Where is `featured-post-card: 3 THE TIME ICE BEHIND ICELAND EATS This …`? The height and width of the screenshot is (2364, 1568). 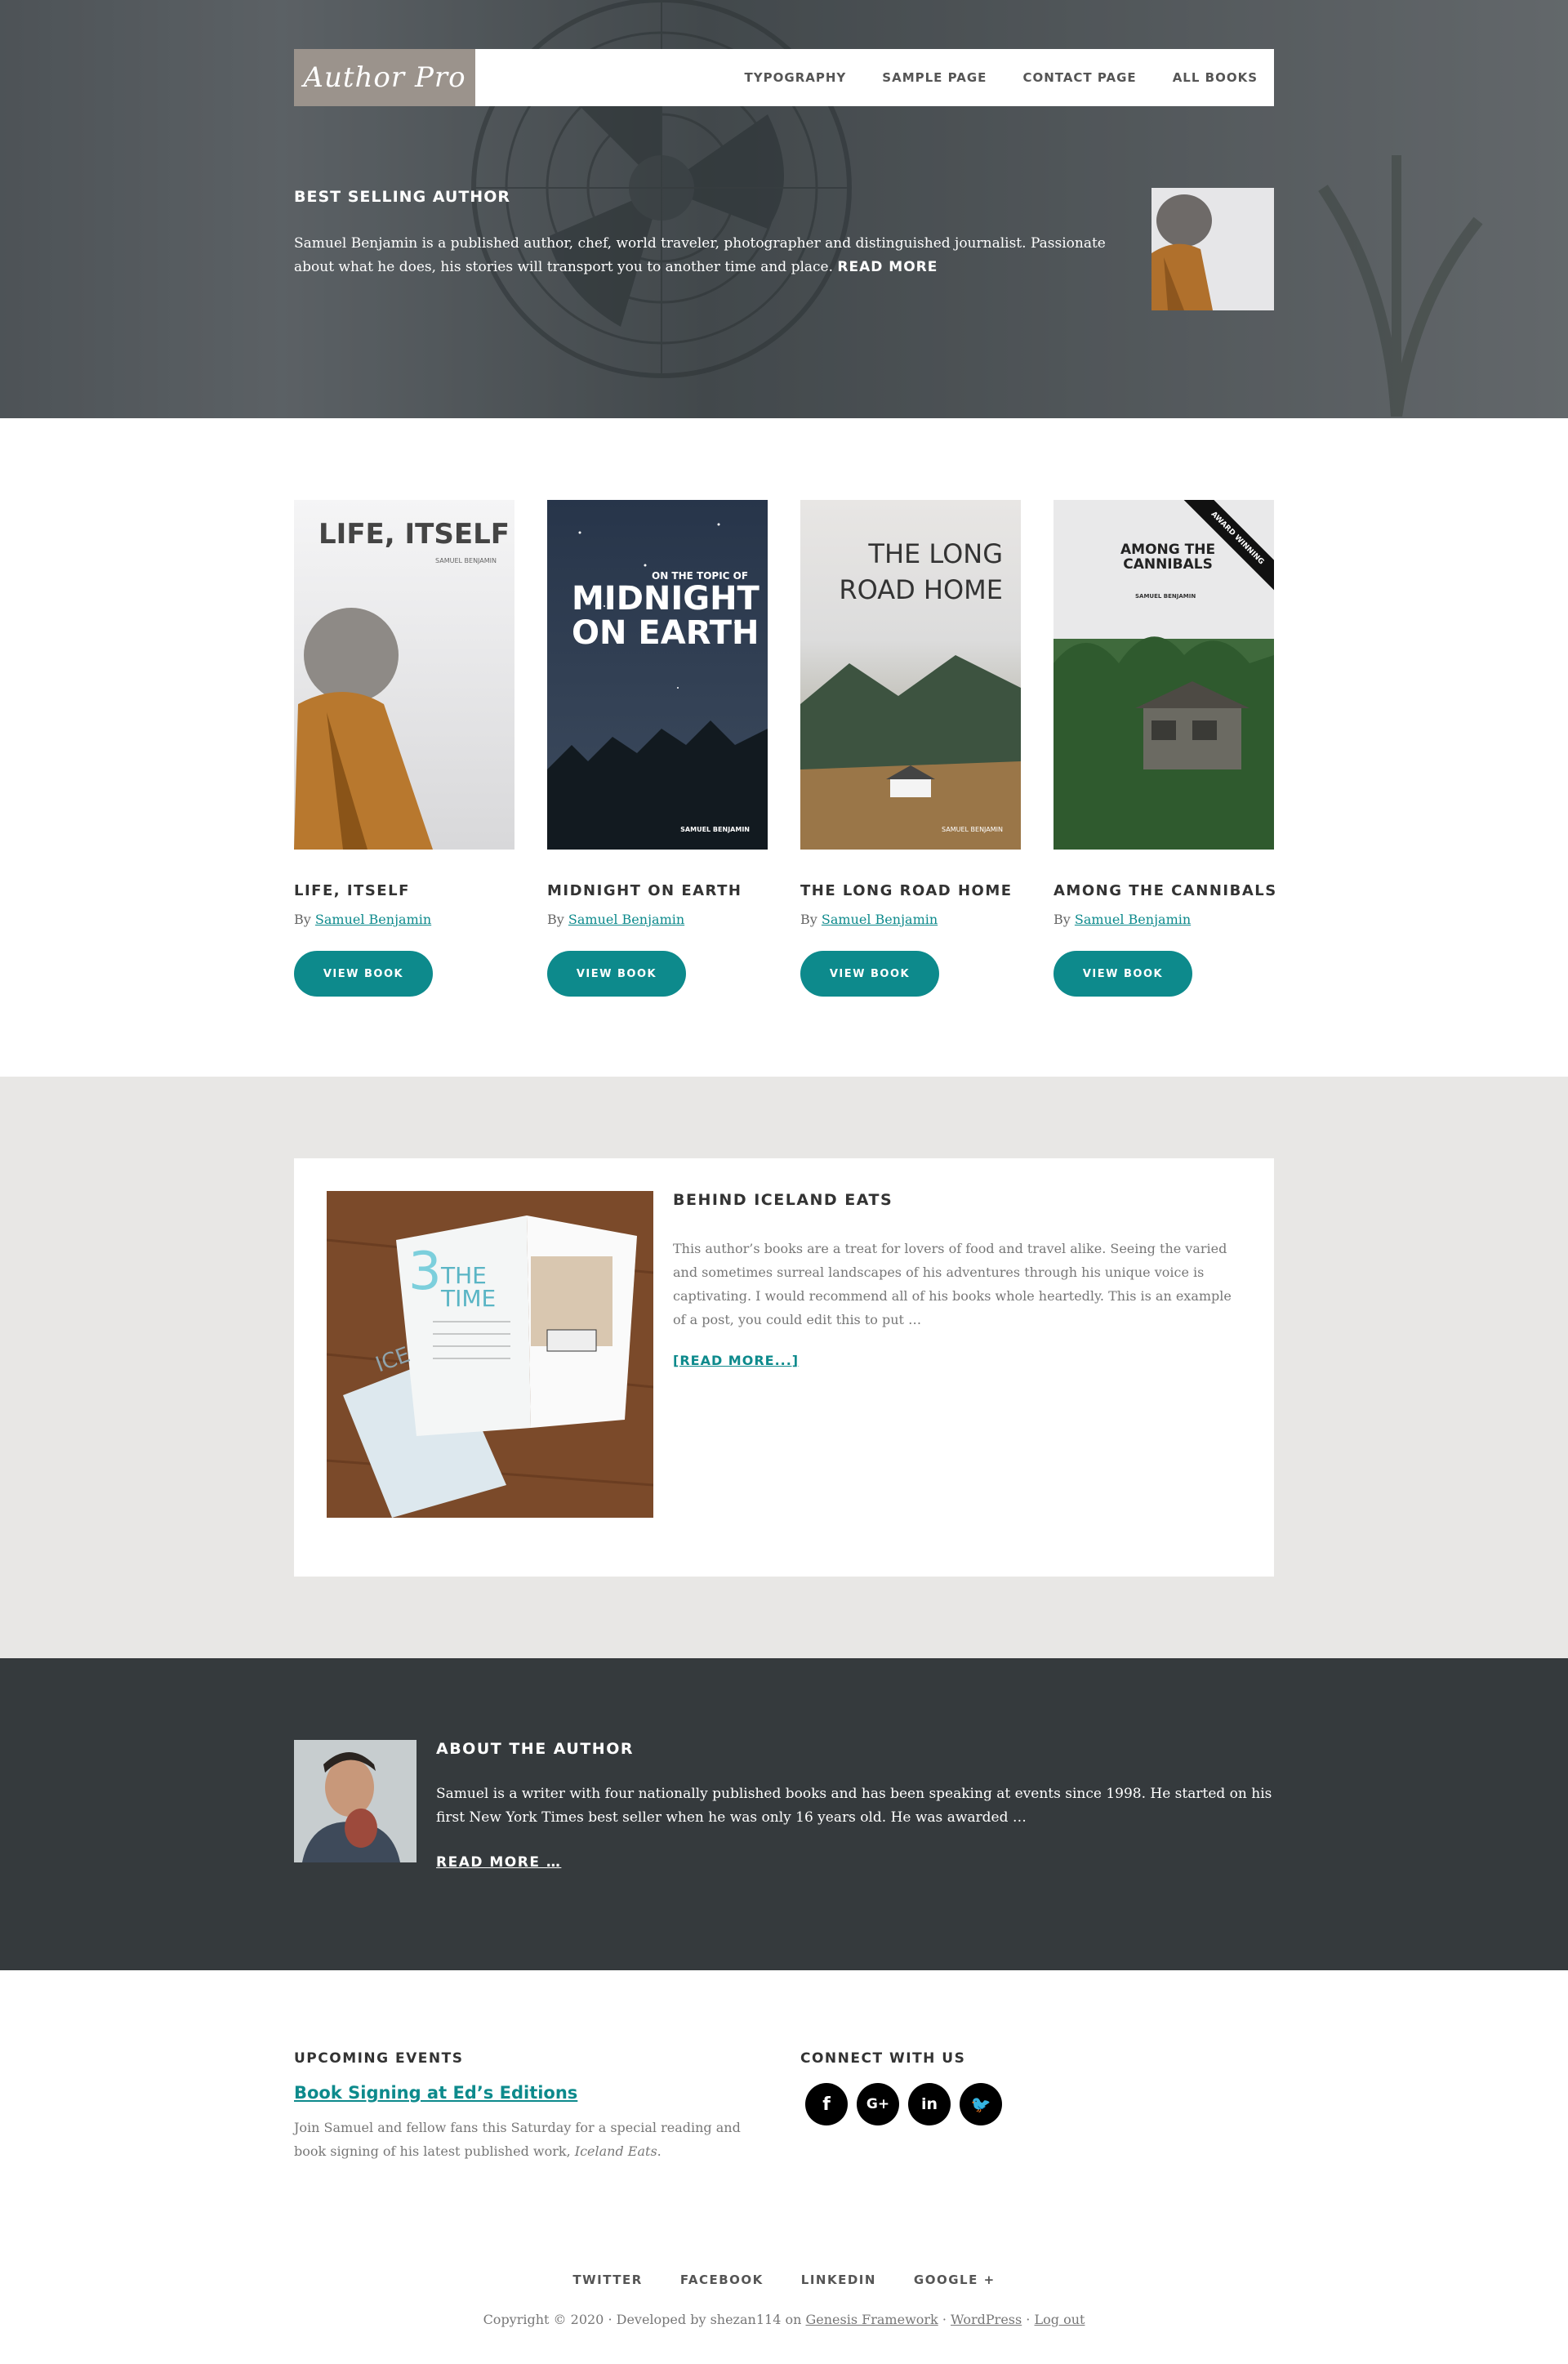
featured-post-card: 3 THE TIME ICE BEHIND ICELAND EATS This … is located at coordinates (784, 1367).